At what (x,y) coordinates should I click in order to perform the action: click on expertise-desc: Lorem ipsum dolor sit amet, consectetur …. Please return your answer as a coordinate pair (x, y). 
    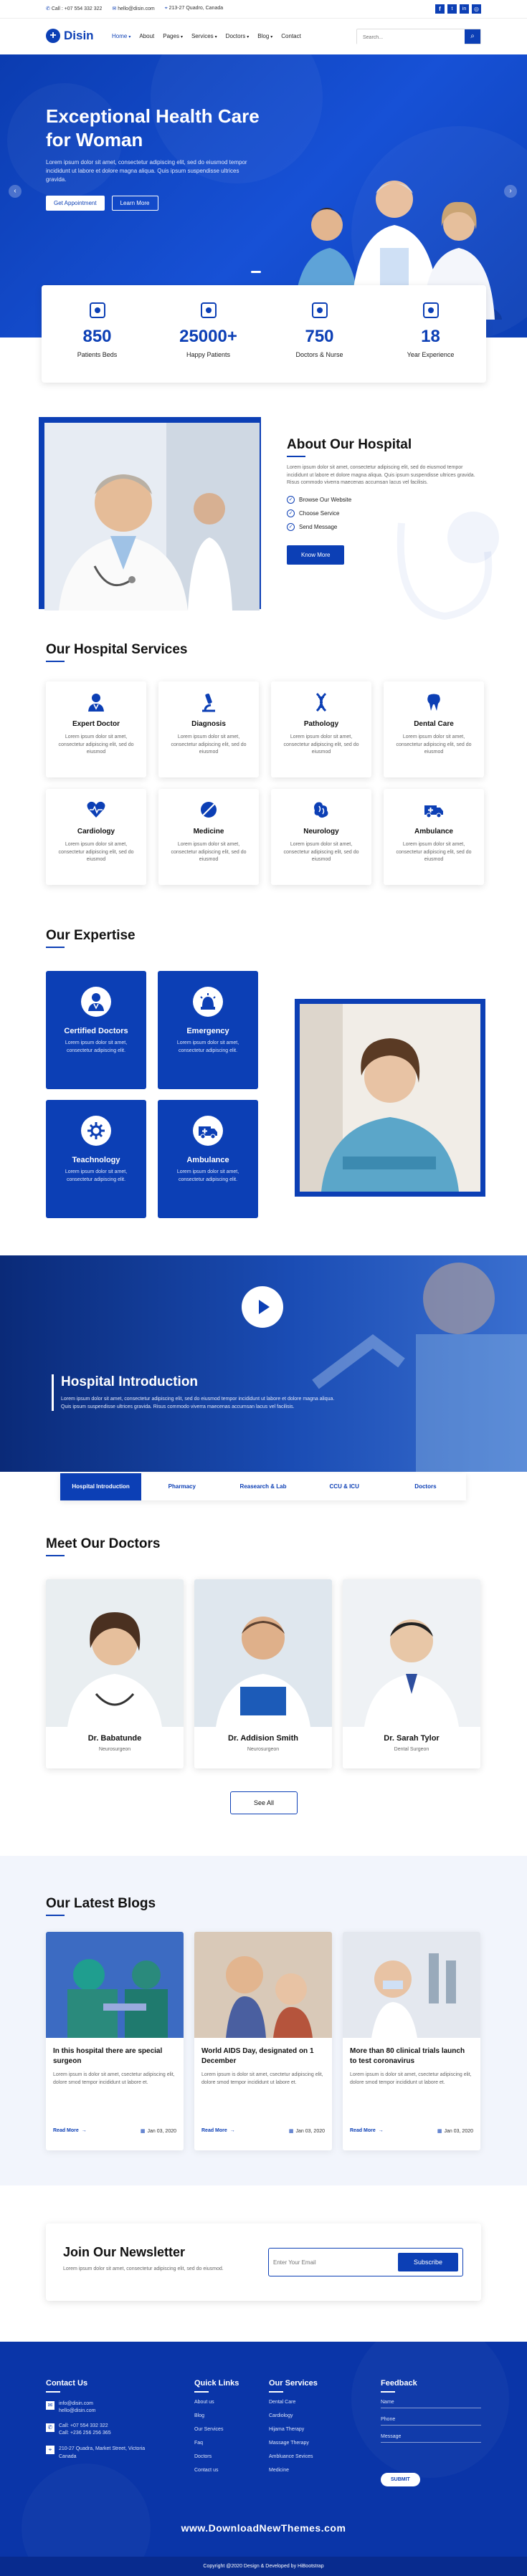
    Looking at the image, I should click on (96, 1175).